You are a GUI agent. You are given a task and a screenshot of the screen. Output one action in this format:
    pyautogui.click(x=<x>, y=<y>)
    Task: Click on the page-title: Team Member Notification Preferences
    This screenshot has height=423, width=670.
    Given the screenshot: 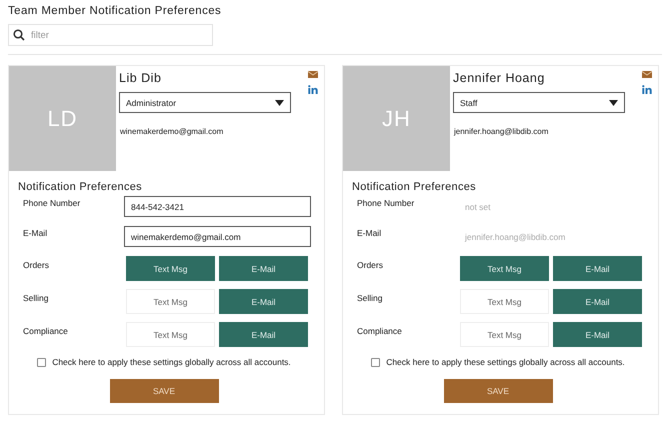 What is the action you would take?
    pyautogui.click(x=115, y=12)
    